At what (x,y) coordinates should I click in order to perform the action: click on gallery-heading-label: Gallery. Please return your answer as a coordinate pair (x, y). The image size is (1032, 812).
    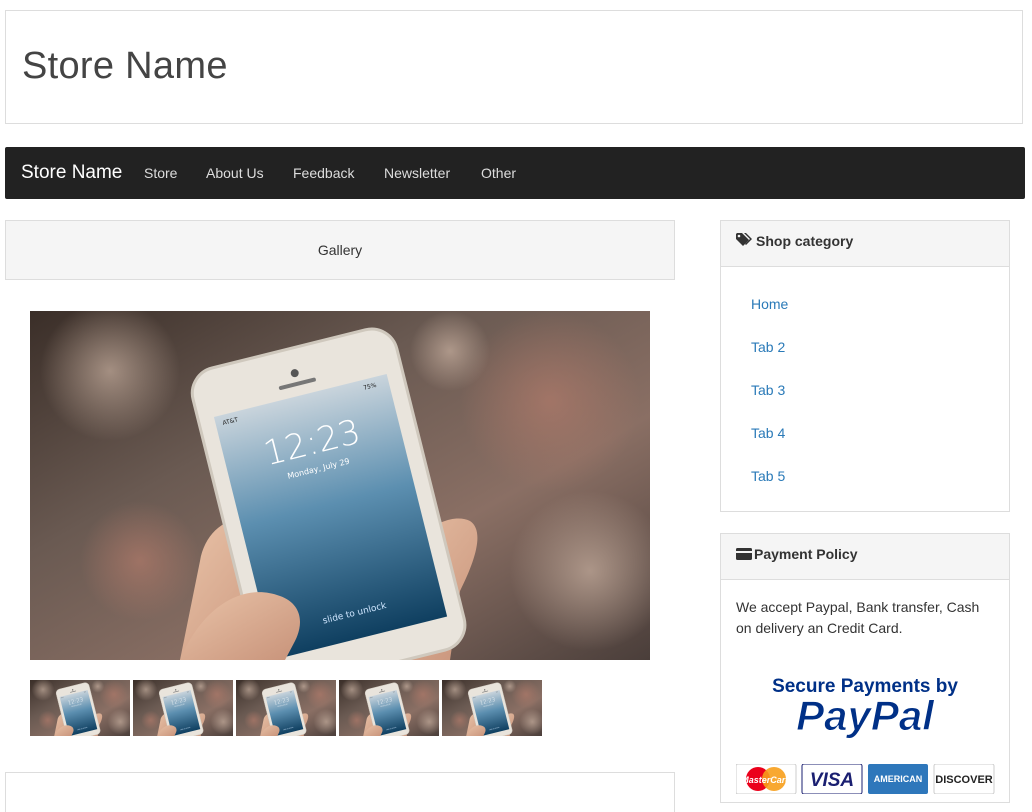
    Looking at the image, I should click on (340, 250).